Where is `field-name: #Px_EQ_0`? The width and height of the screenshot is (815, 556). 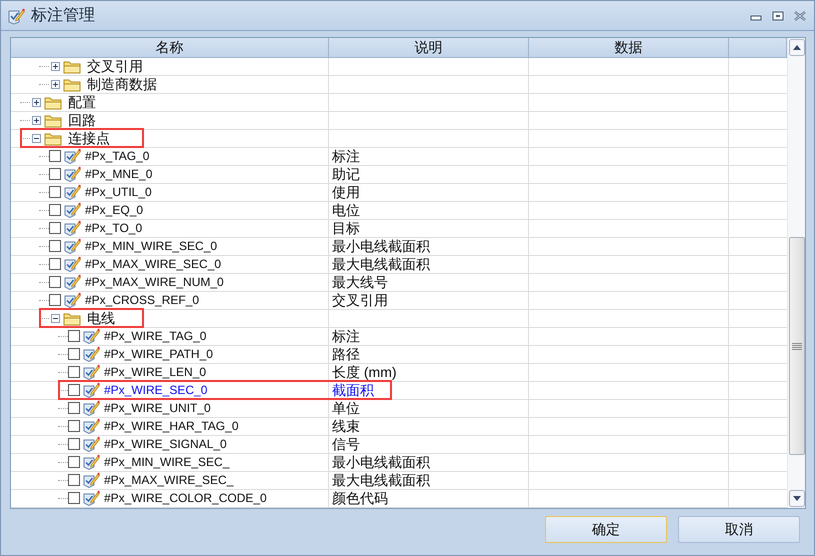 field-name: #Px_EQ_0 is located at coordinates (114, 210).